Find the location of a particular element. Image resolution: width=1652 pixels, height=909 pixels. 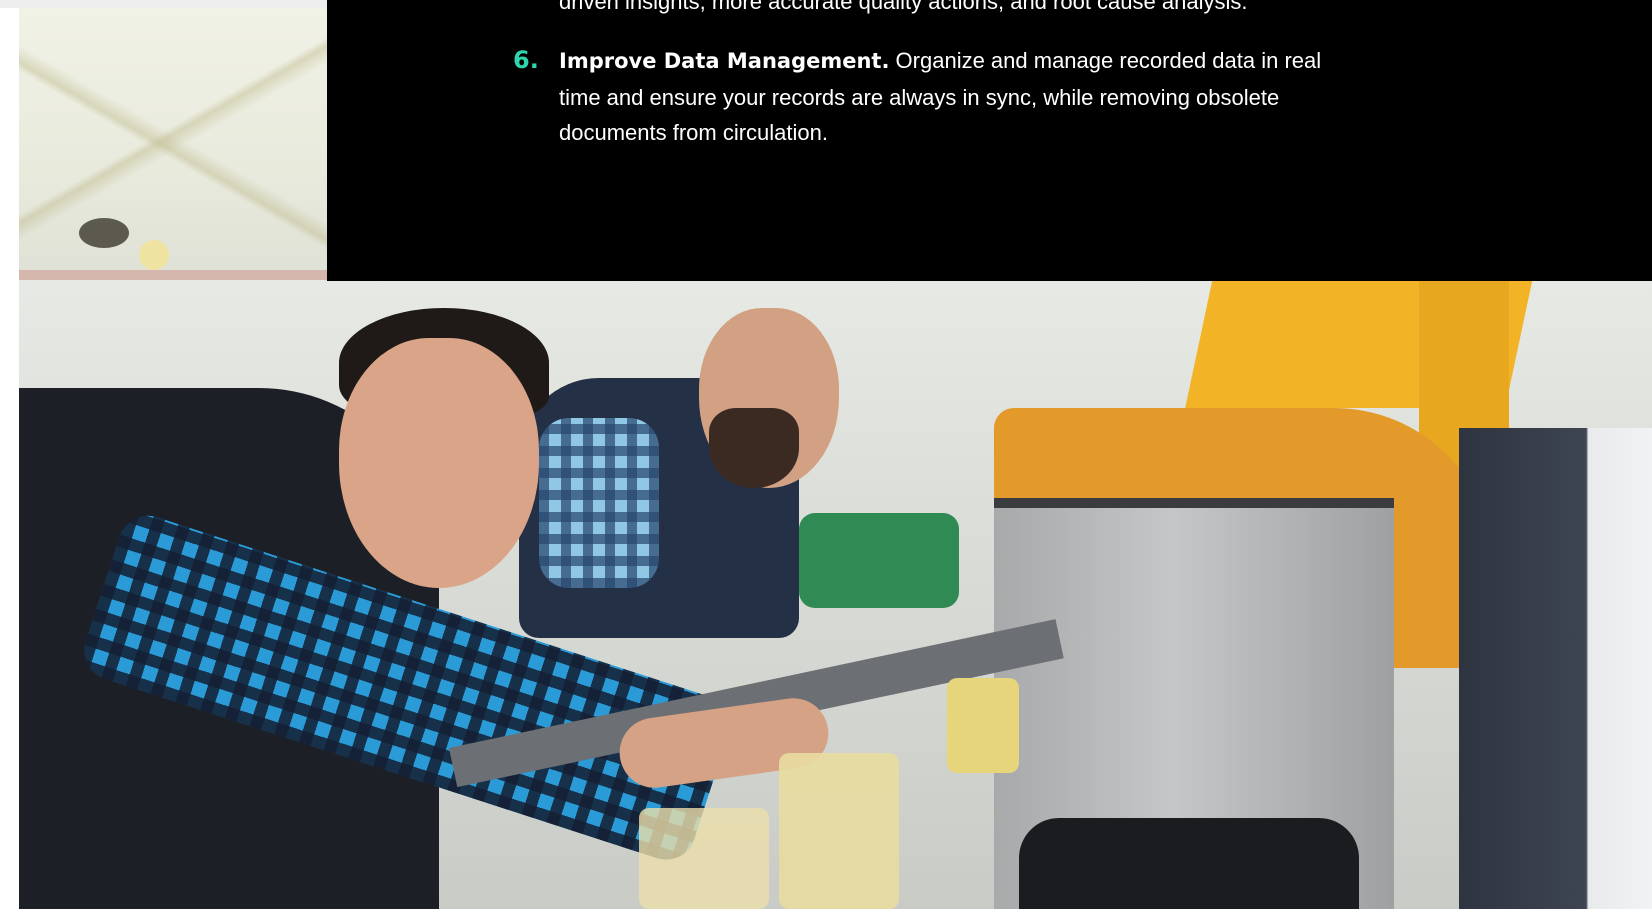

factory-roof is located at coordinates (174, 143).